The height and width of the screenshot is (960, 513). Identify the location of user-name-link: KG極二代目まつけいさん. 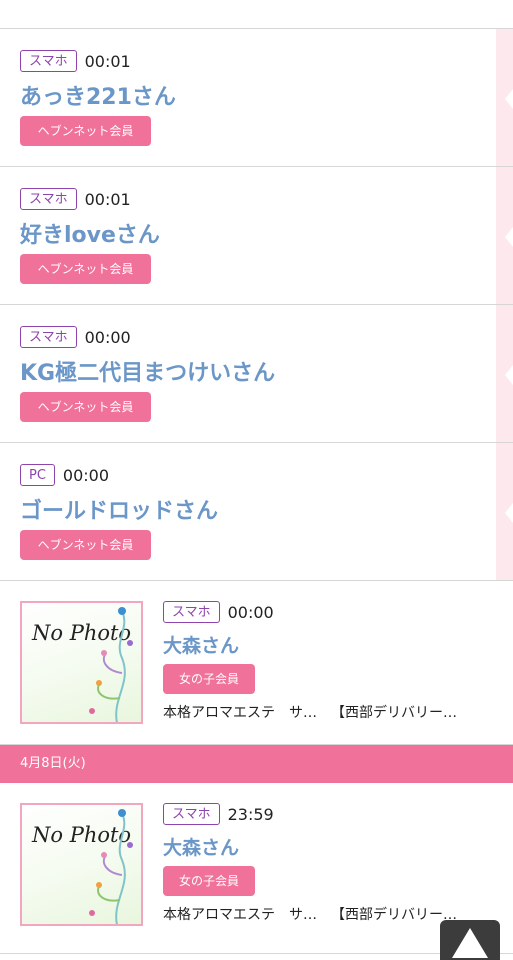
(147, 371).